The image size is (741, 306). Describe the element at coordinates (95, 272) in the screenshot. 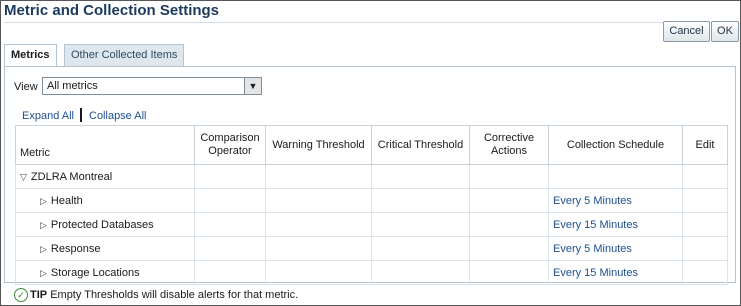

I see `metric-name: Storage Locations` at that location.